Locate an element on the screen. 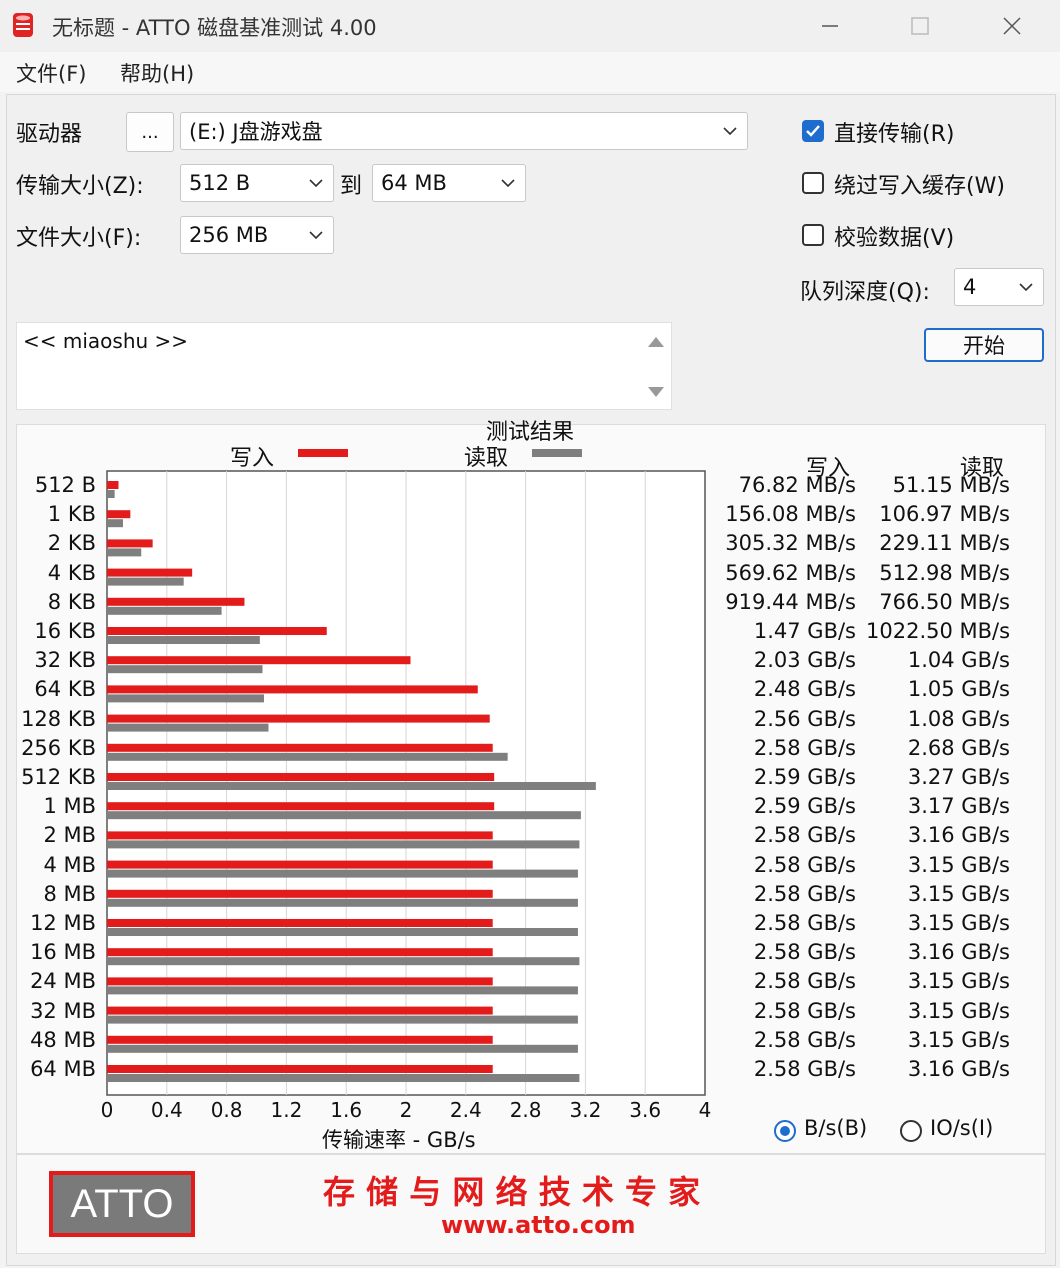 The width and height of the screenshot is (1060, 1268). write-value: 919.44 MB/s is located at coordinates (790, 601).